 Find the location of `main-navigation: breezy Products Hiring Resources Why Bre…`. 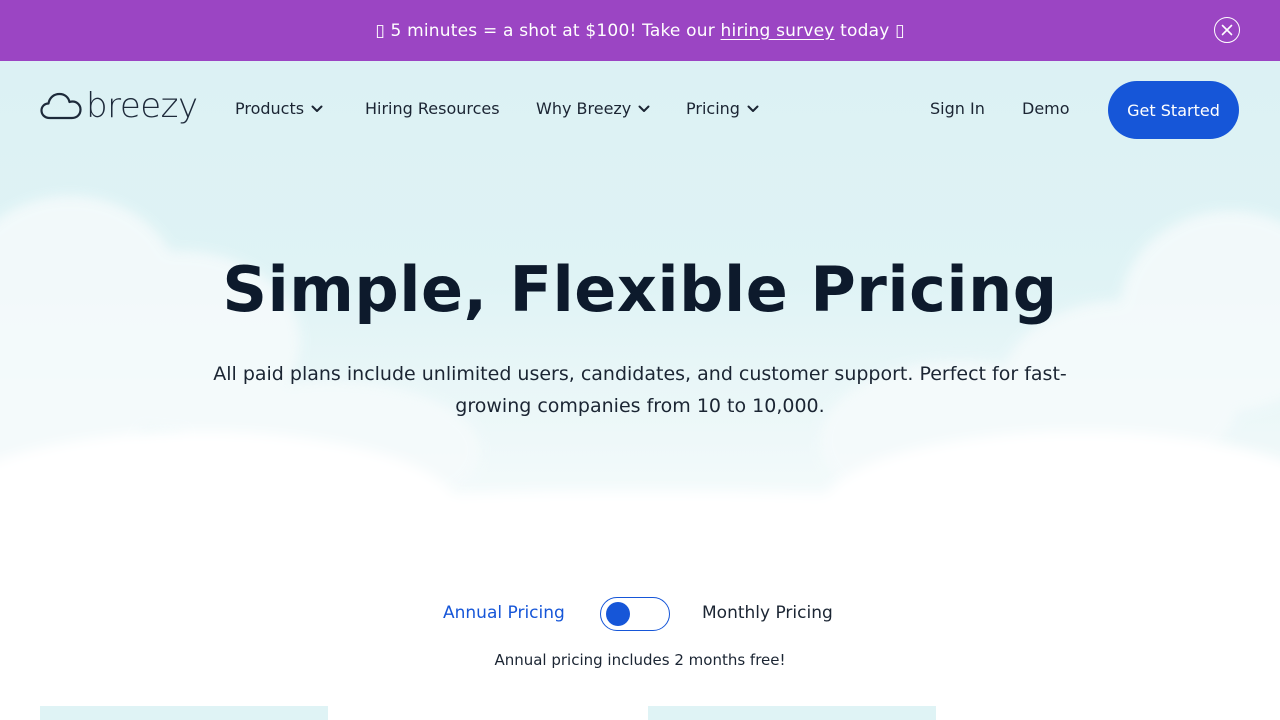

main-navigation: breezy Products Hiring Resources Why Bre… is located at coordinates (640, 110).